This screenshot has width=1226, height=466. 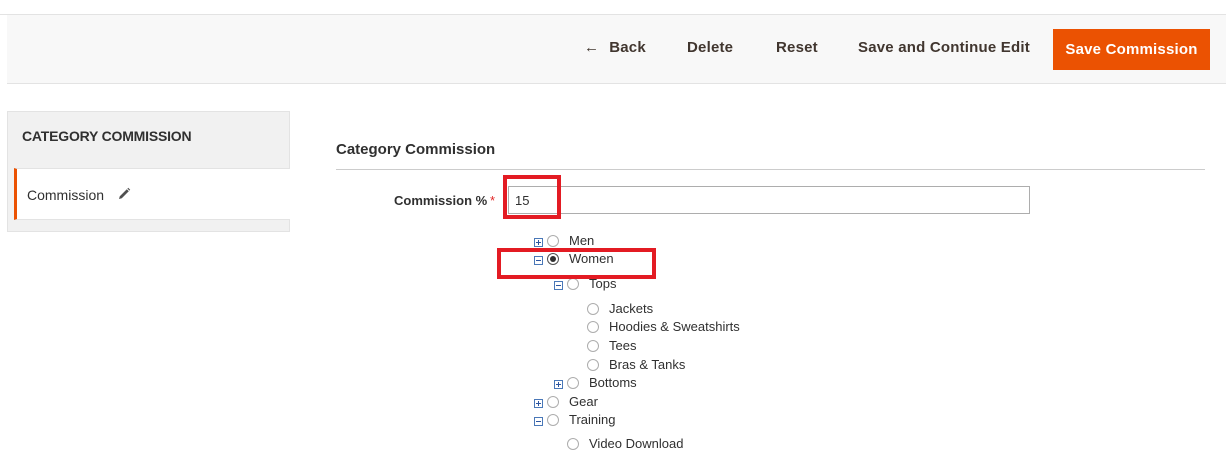 I want to click on section-title: Category Commission, so click(x=416, y=149).